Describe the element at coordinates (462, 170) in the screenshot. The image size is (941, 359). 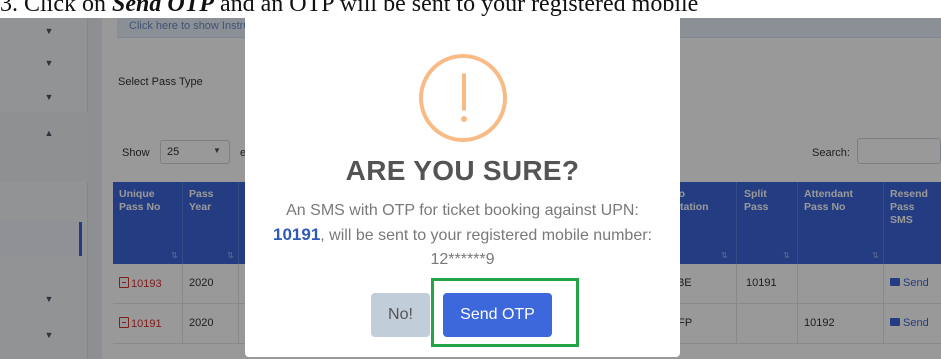
I see `dialog-title: ARE YOU SURE?` at that location.